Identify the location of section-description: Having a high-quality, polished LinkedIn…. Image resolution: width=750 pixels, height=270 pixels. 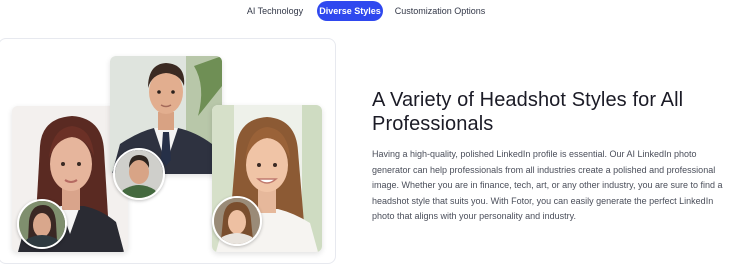
(547, 185).